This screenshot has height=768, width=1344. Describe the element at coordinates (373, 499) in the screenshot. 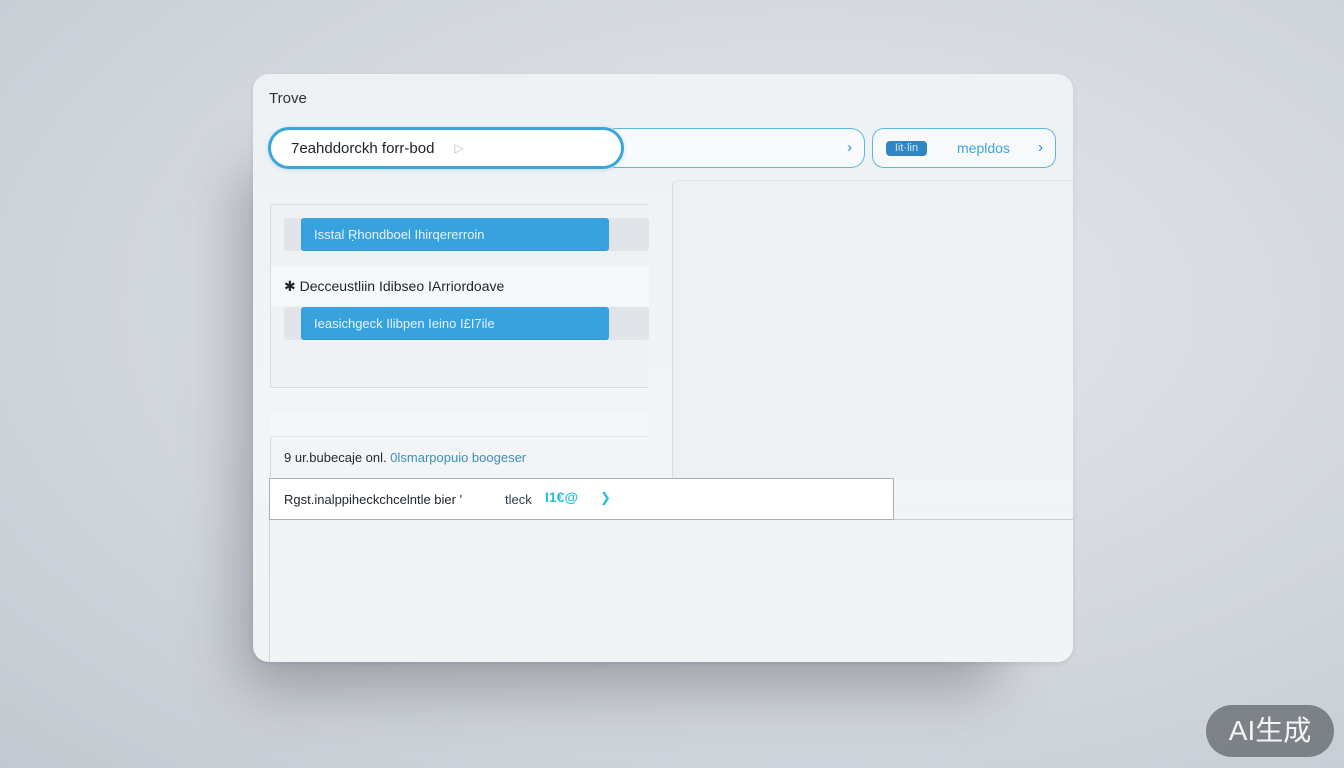

I see `command-input-label: Rgst.inalppiheckchcelntle bier '` at that location.